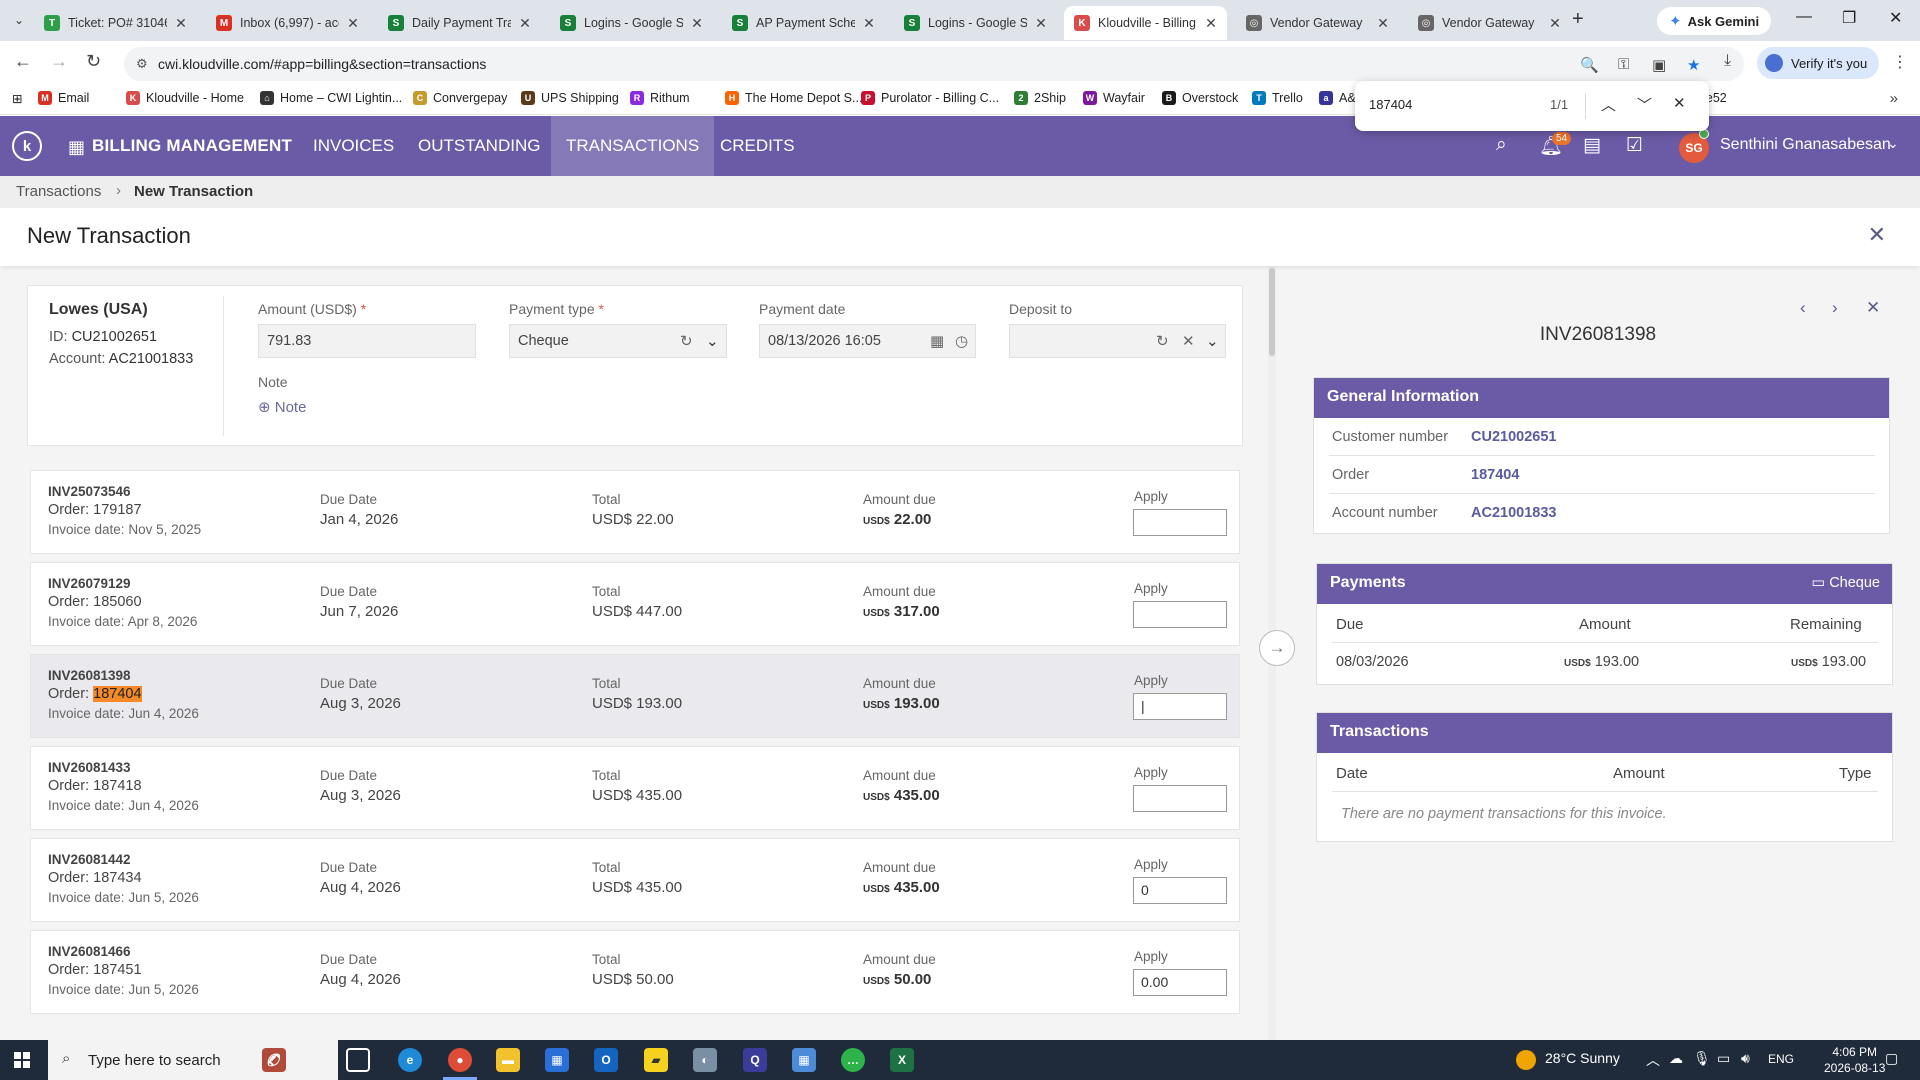 This screenshot has width=1920, height=1080. What do you see at coordinates (618, 341) in the screenshot?
I see `payment-type-select: Cheque ↻ ⌄` at bounding box center [618, 341].